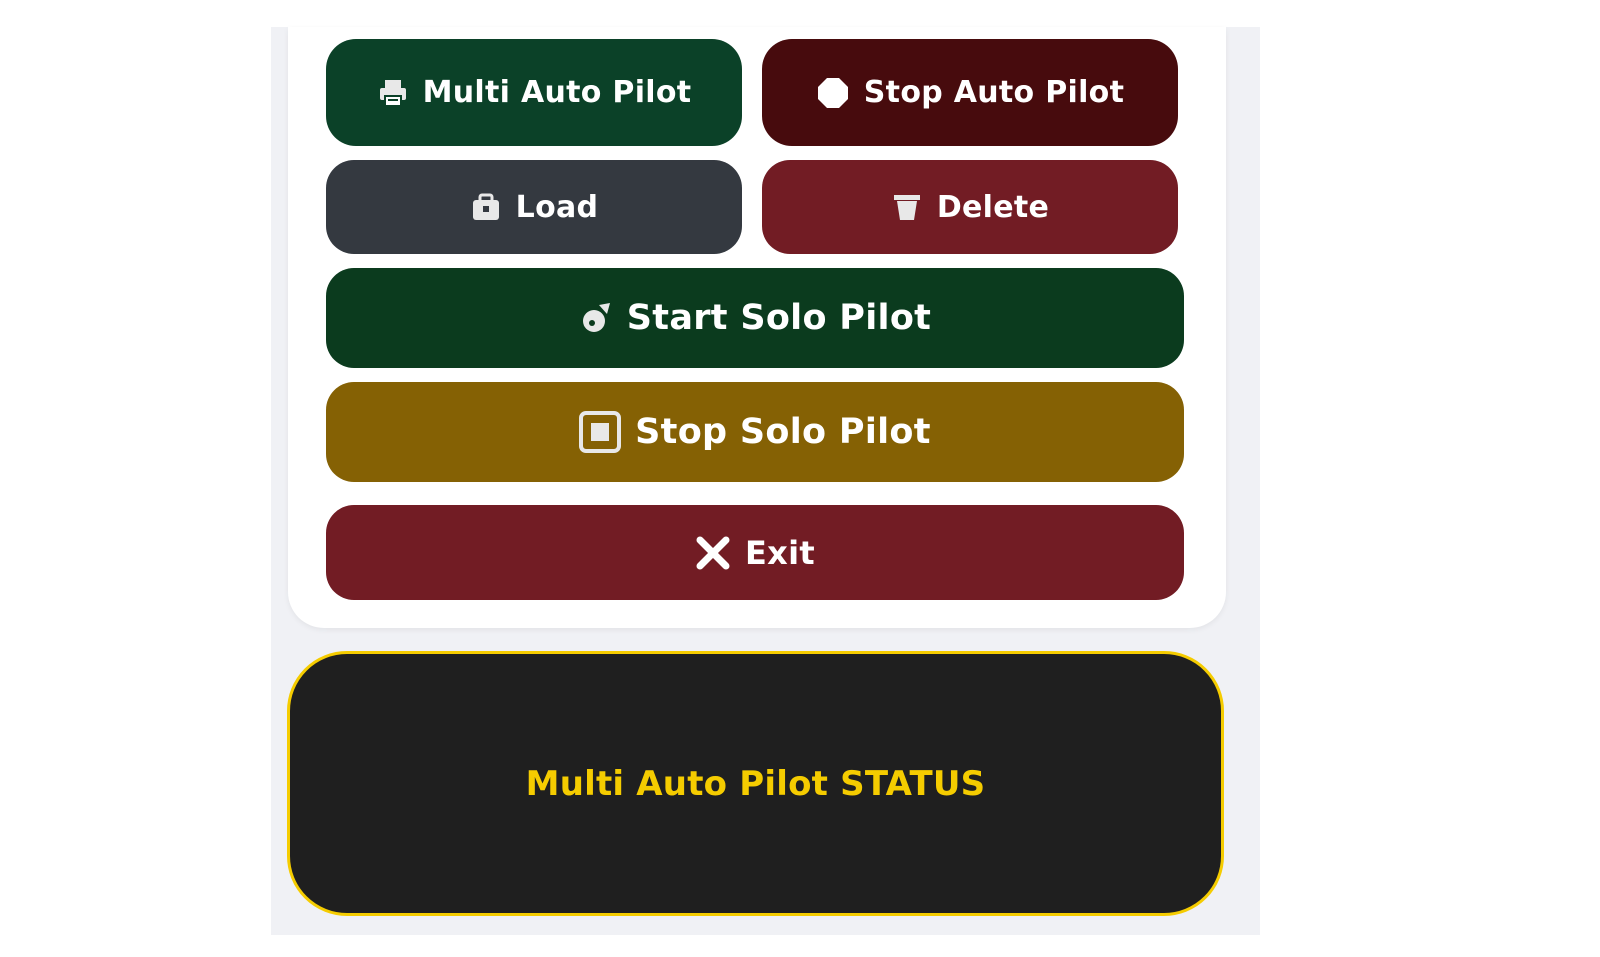 This screenshot has height=957, width=1600. Describe the element at coordinates (780, 552) in the screenshot. I see `exit-label: Exit` at that location.